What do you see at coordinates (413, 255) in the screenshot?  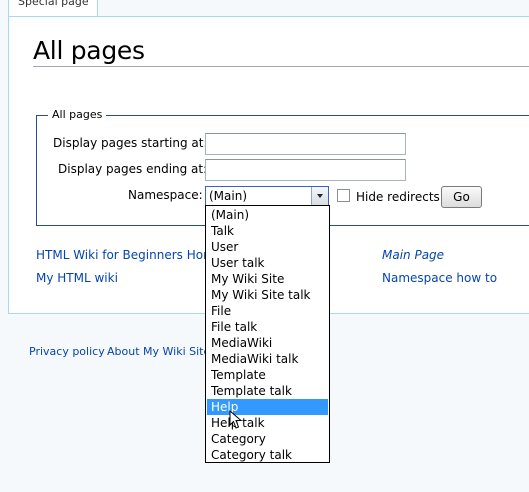 I see `page-link: Main Page` at bounding box center [413, 255].